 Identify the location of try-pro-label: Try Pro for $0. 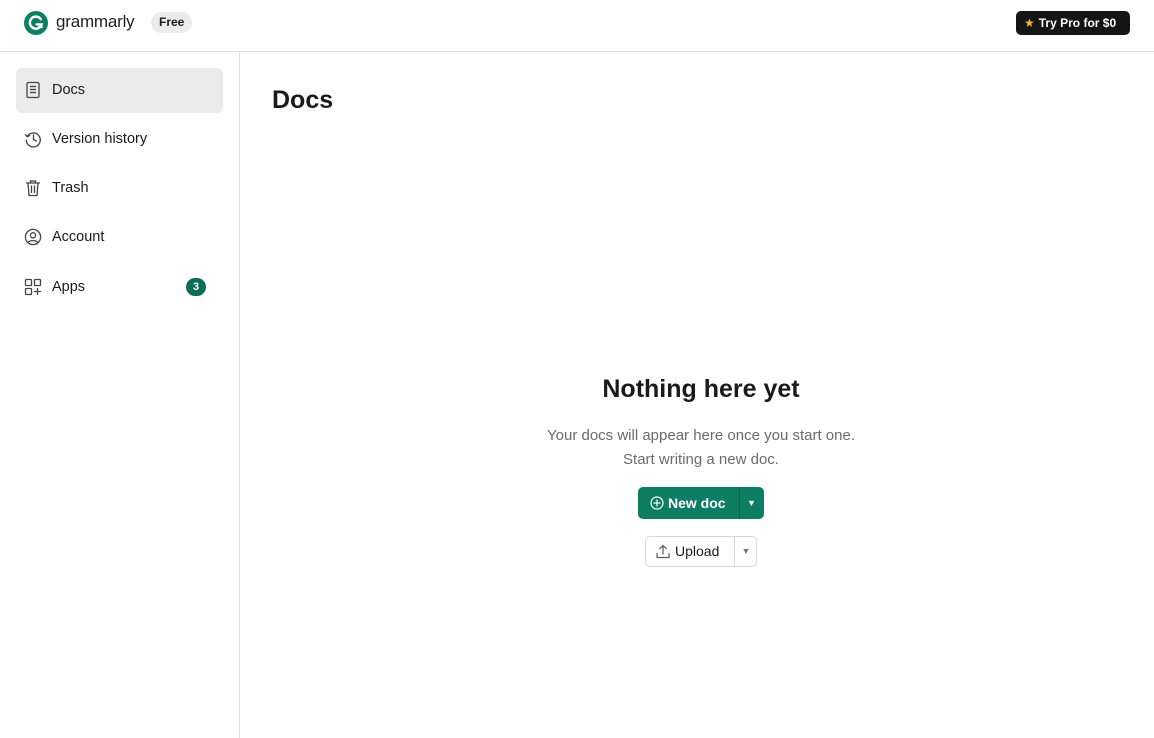
(1077, 23).